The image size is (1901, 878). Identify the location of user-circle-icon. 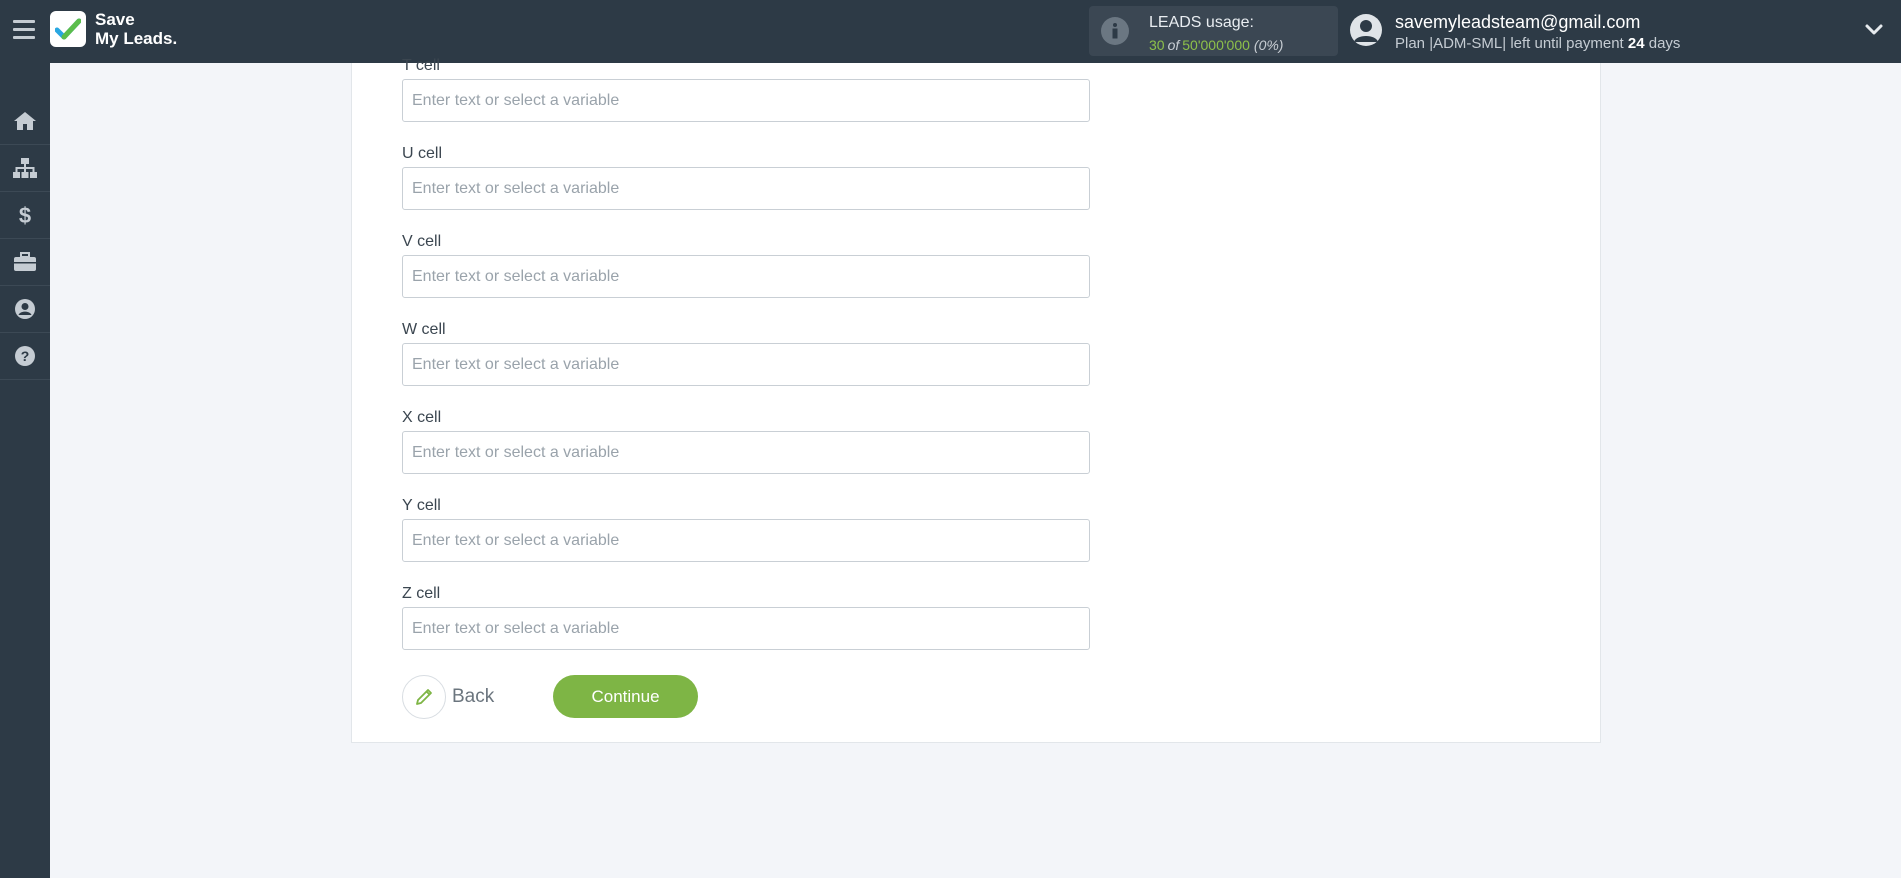
(25, 309).